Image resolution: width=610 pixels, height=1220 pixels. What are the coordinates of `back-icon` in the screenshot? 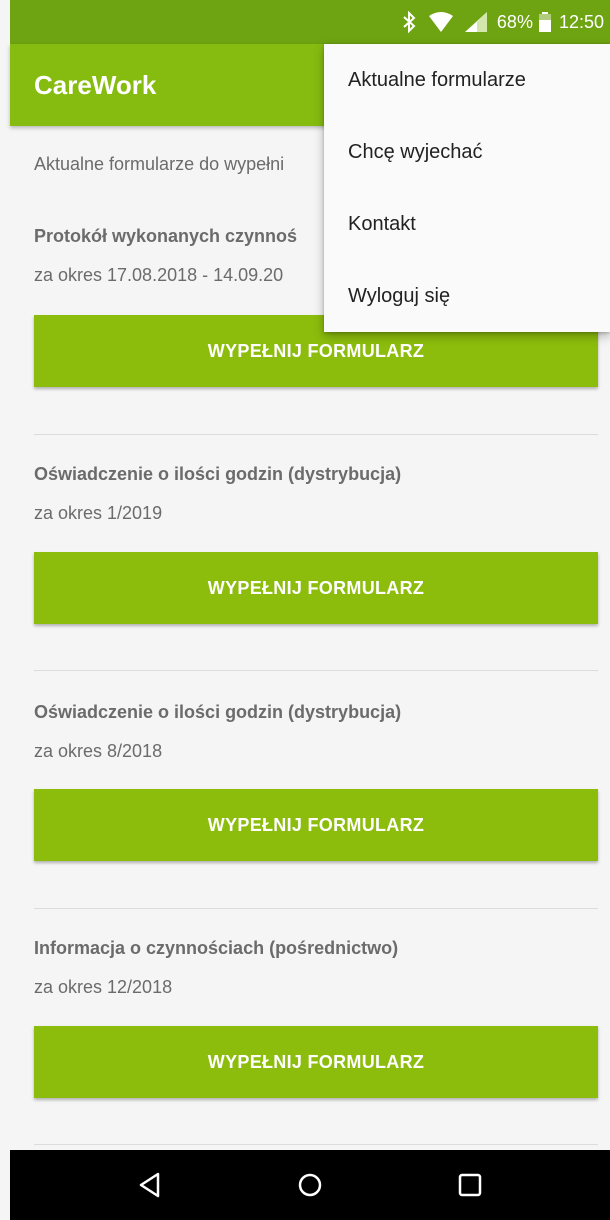 It's located at (150, 1185).